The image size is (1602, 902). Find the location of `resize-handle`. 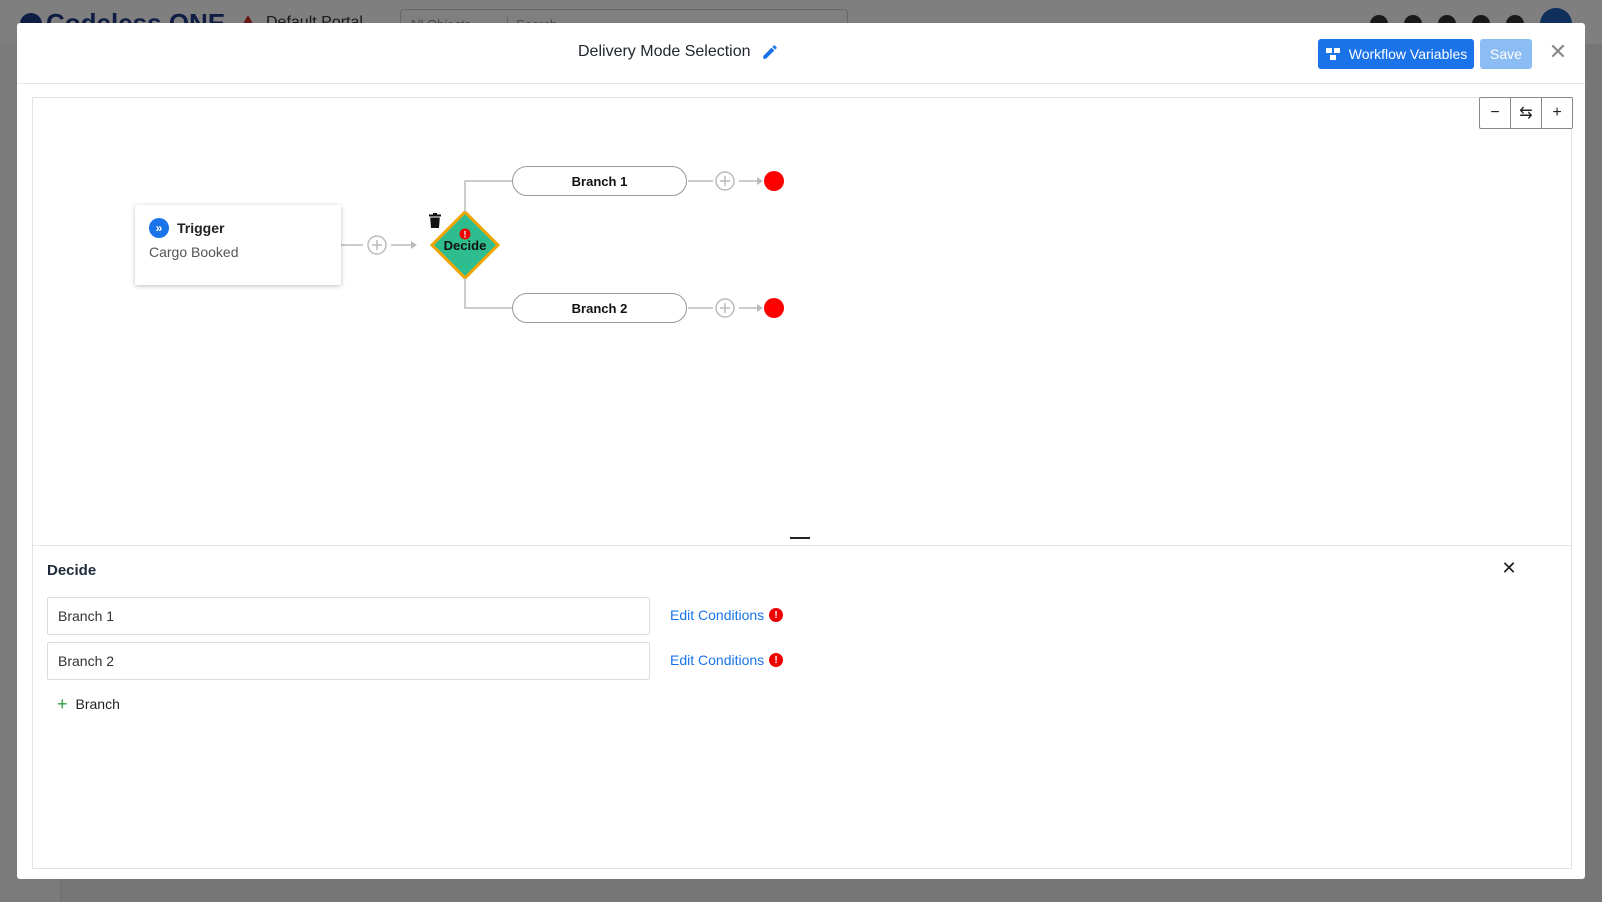

resize-handle is located at coordinates (800, 538).